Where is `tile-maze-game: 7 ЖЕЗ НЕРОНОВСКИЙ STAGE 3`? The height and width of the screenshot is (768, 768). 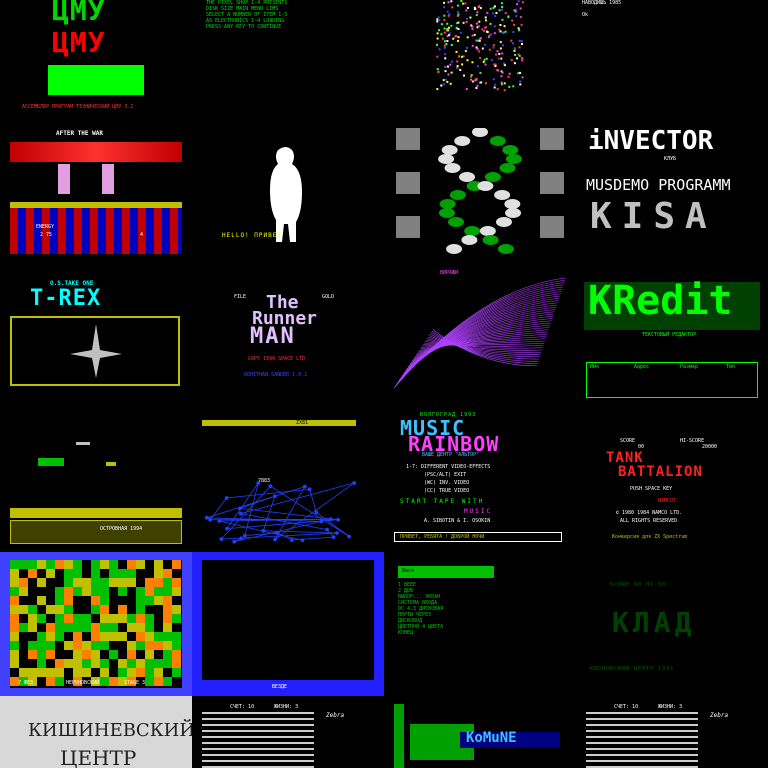 tile-maze-game: 7 ЖЕЗ НЕРОНОВСКИЙ STAGE 3 is located at coordinates (96, 624).